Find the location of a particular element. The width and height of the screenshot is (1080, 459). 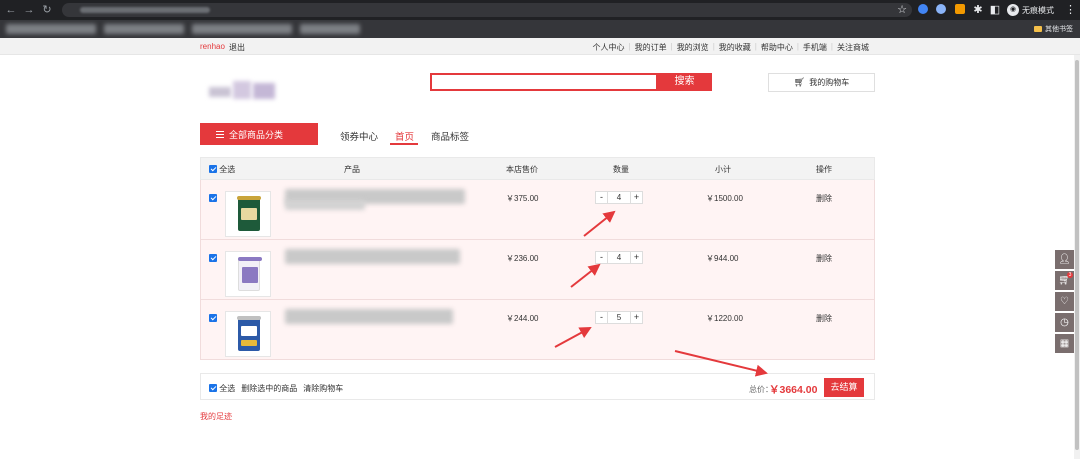

clock-icon: ◷ is located at coordinates (1064, 322).